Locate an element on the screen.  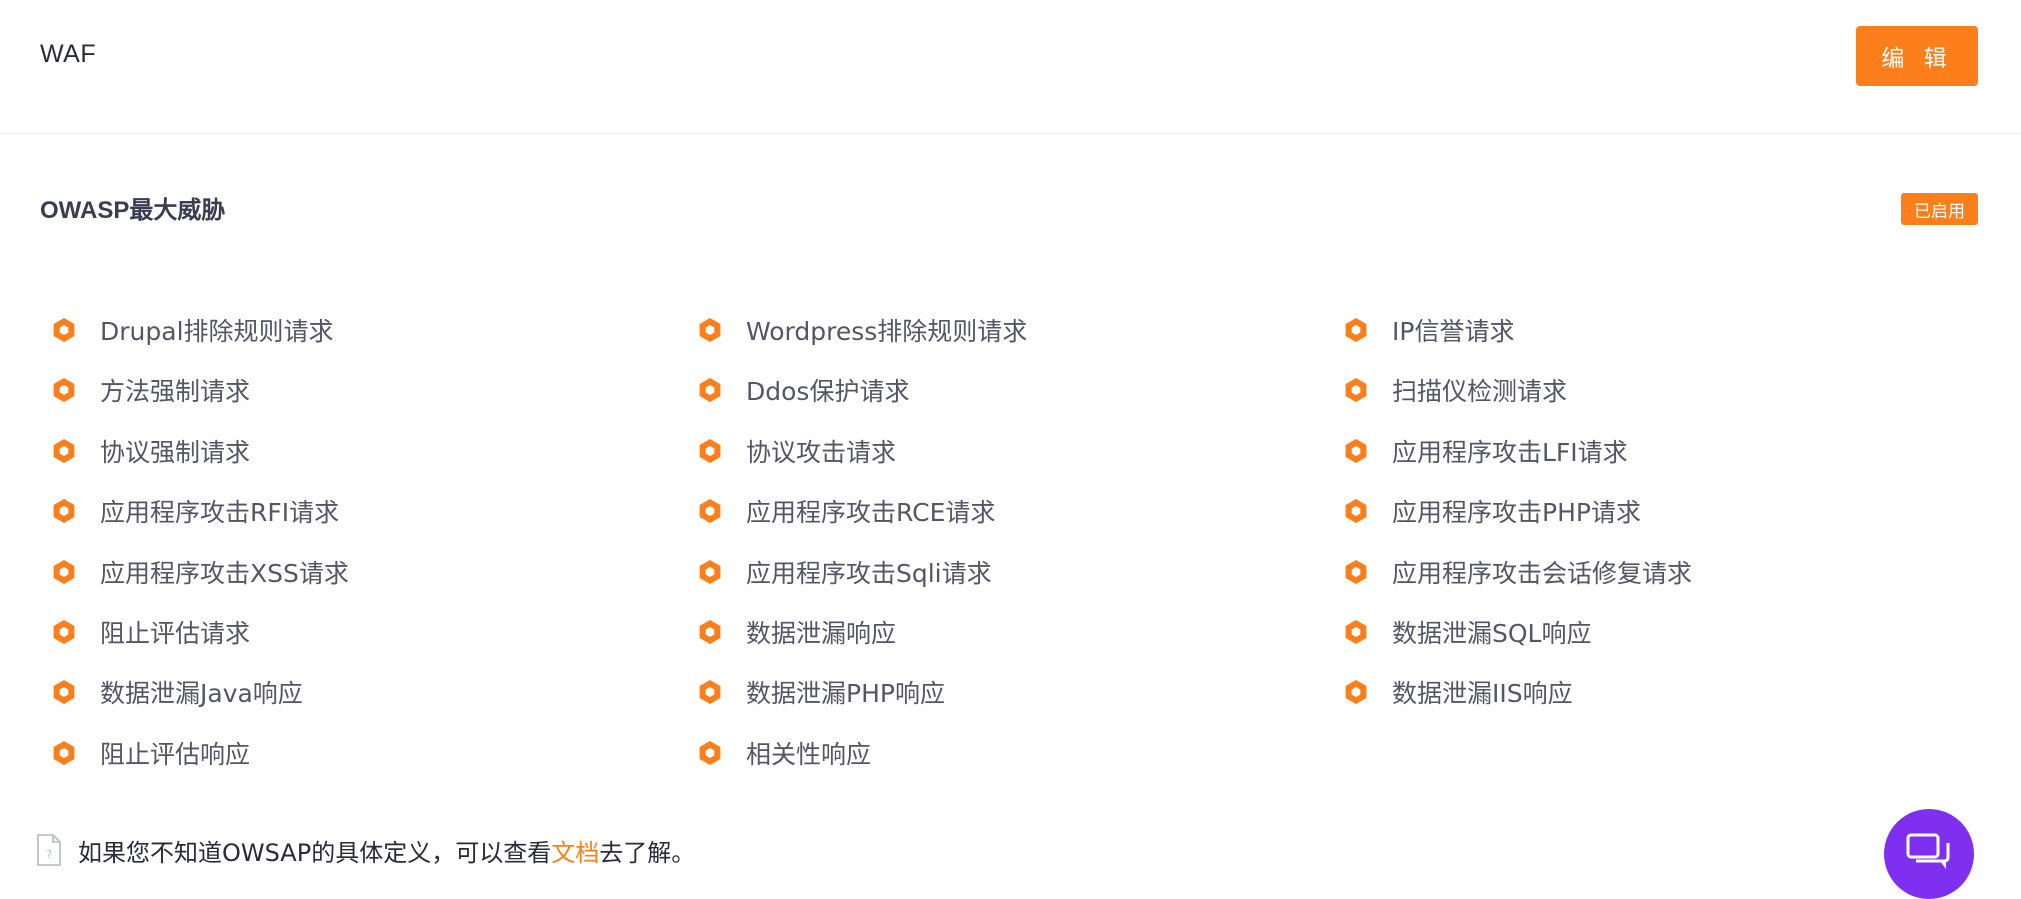
rule-item: 应用程序攻击PHP请求 is located at coordinates (1665, 511).